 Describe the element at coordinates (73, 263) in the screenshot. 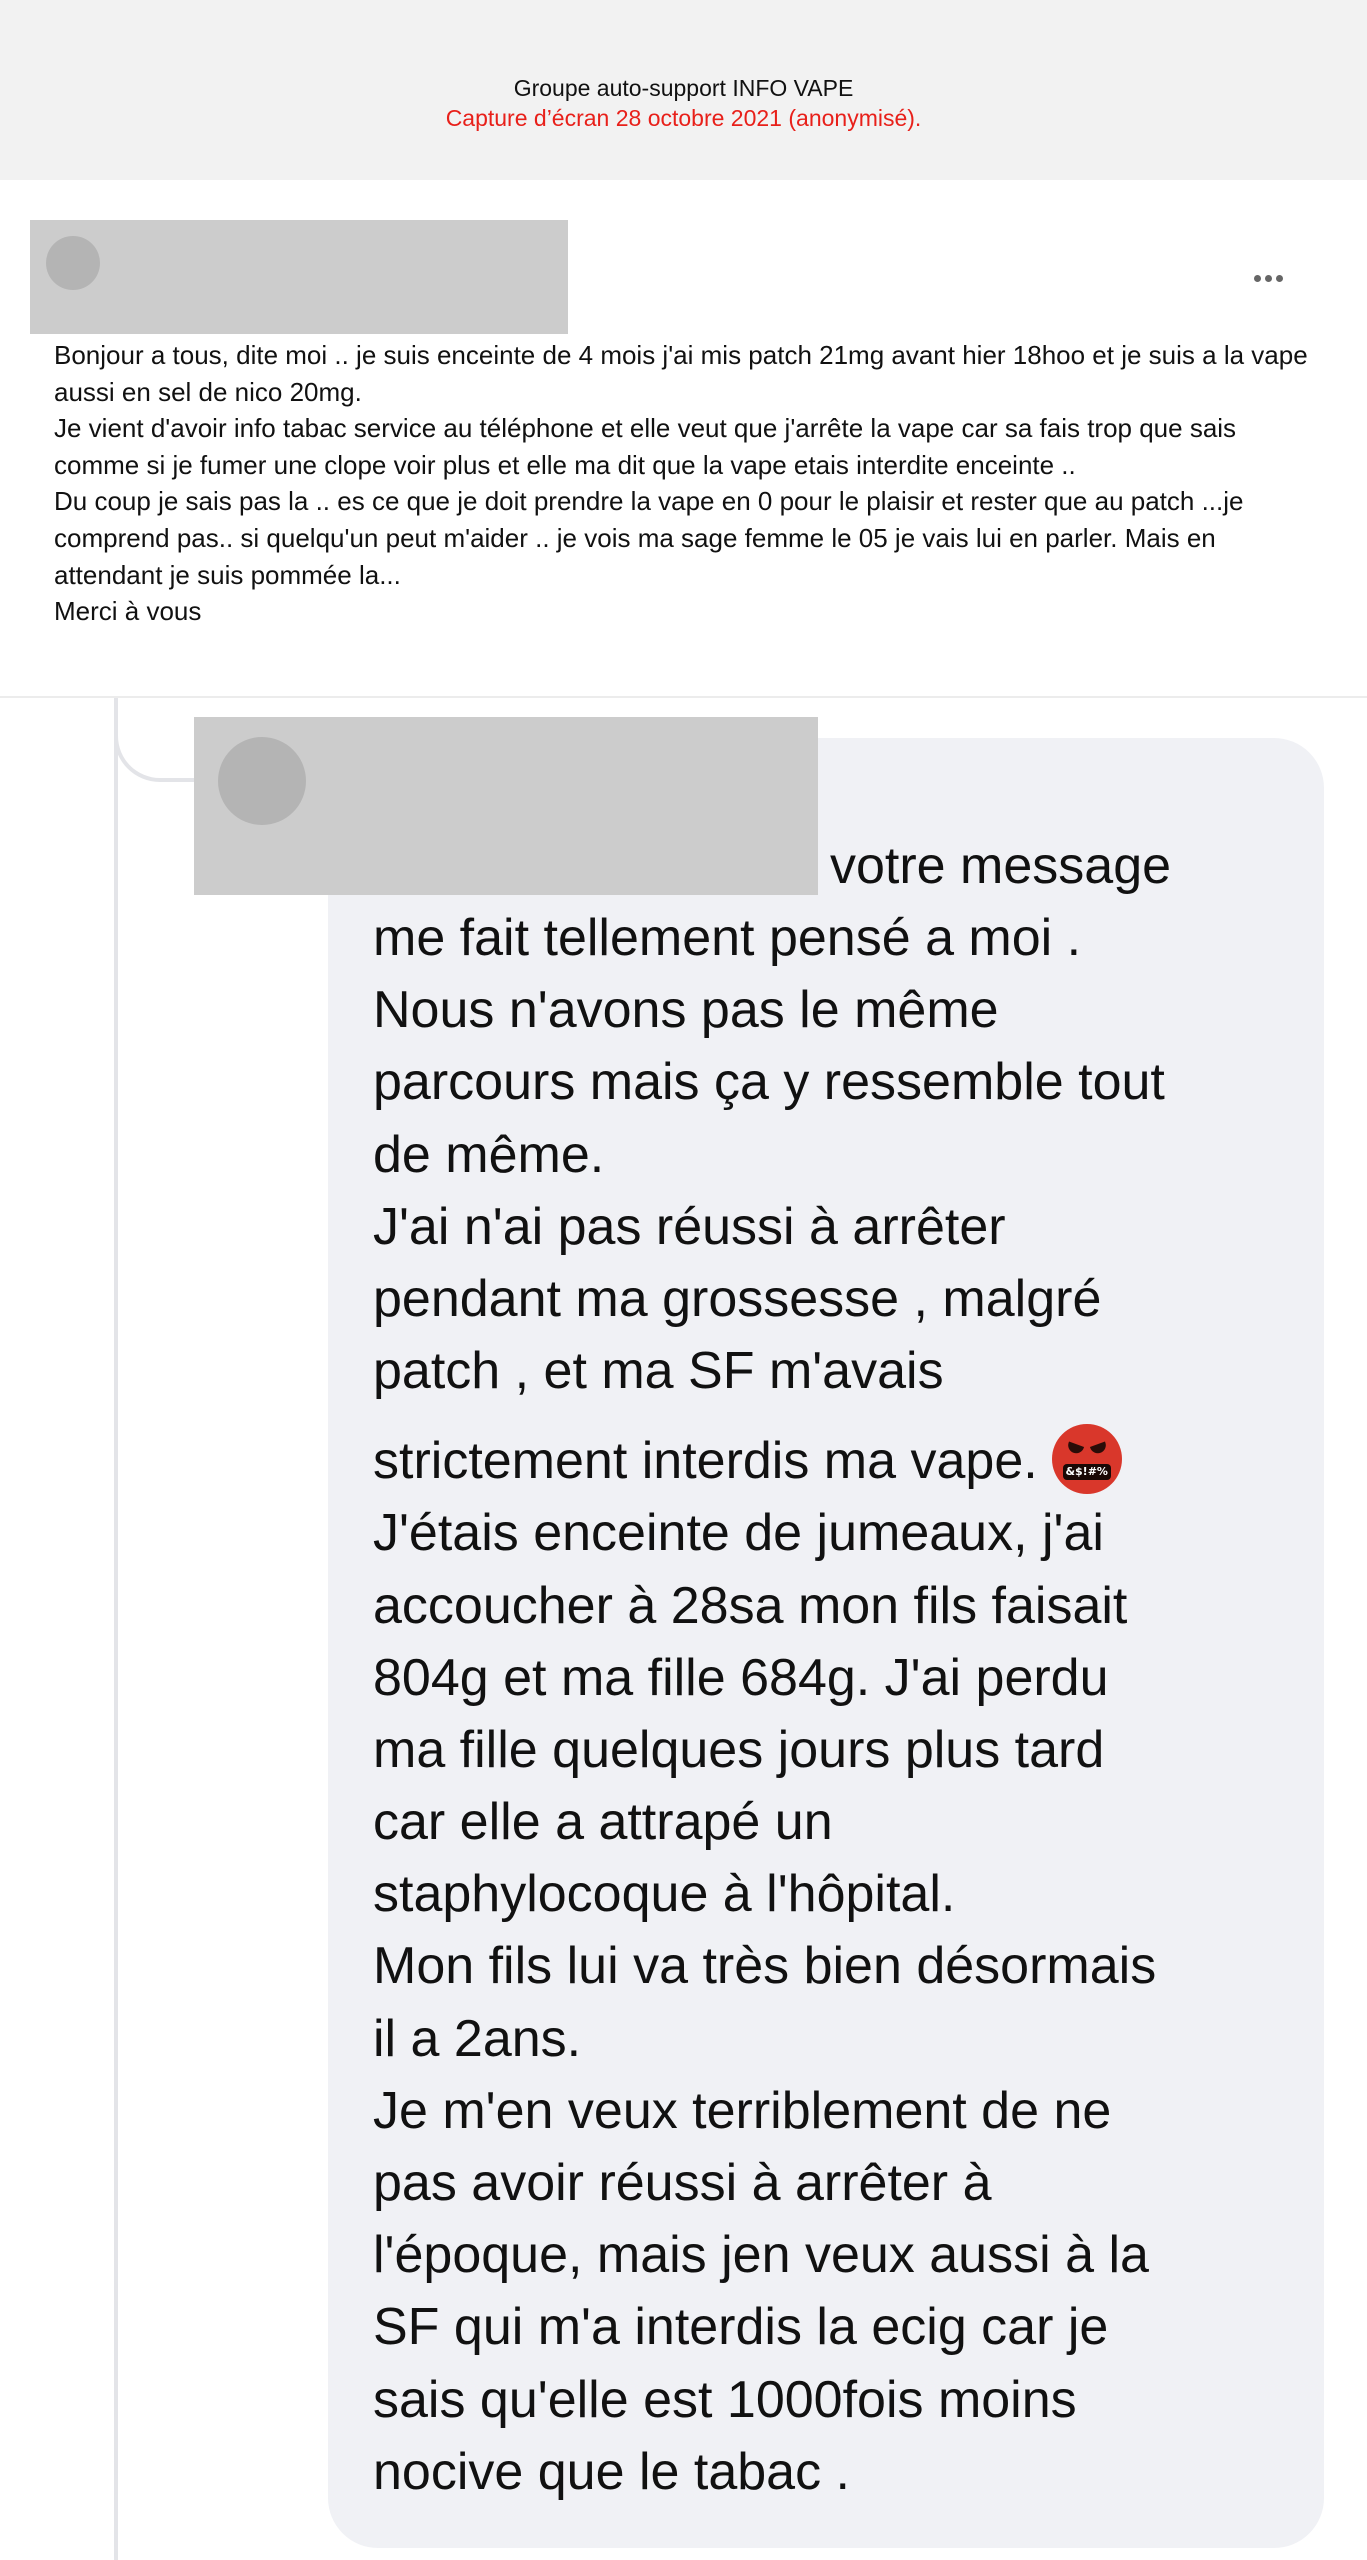

I see `author-avatar` at that location.